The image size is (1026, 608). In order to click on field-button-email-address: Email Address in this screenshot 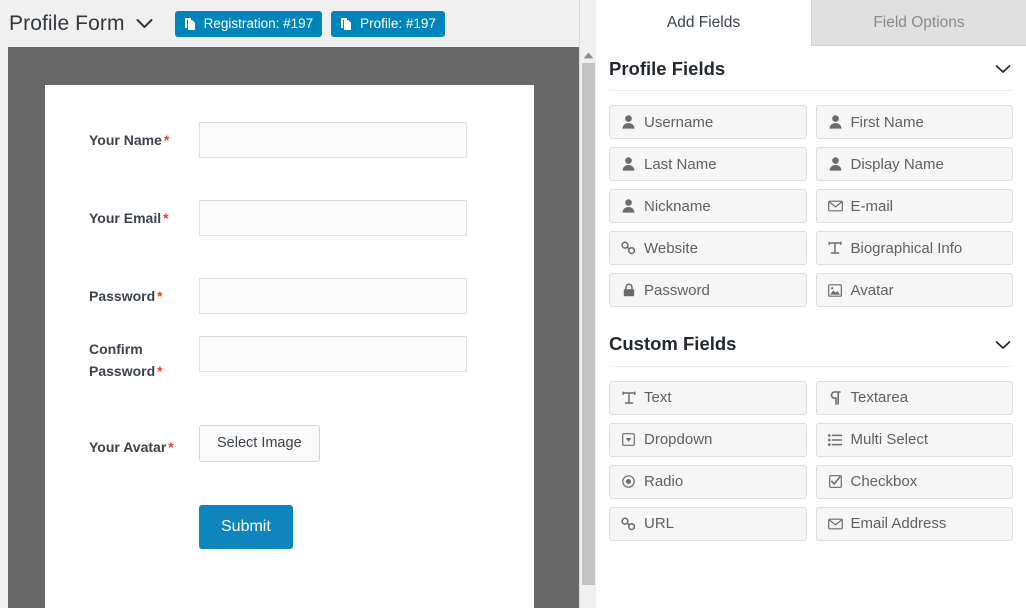, I will do `click(914, 523)`.